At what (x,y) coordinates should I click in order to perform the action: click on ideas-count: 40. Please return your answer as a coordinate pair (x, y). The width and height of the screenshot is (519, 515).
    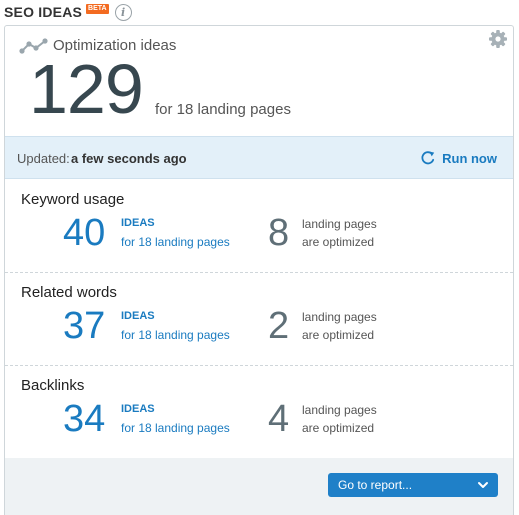
    Looking at the image, I should click on (84, 233).